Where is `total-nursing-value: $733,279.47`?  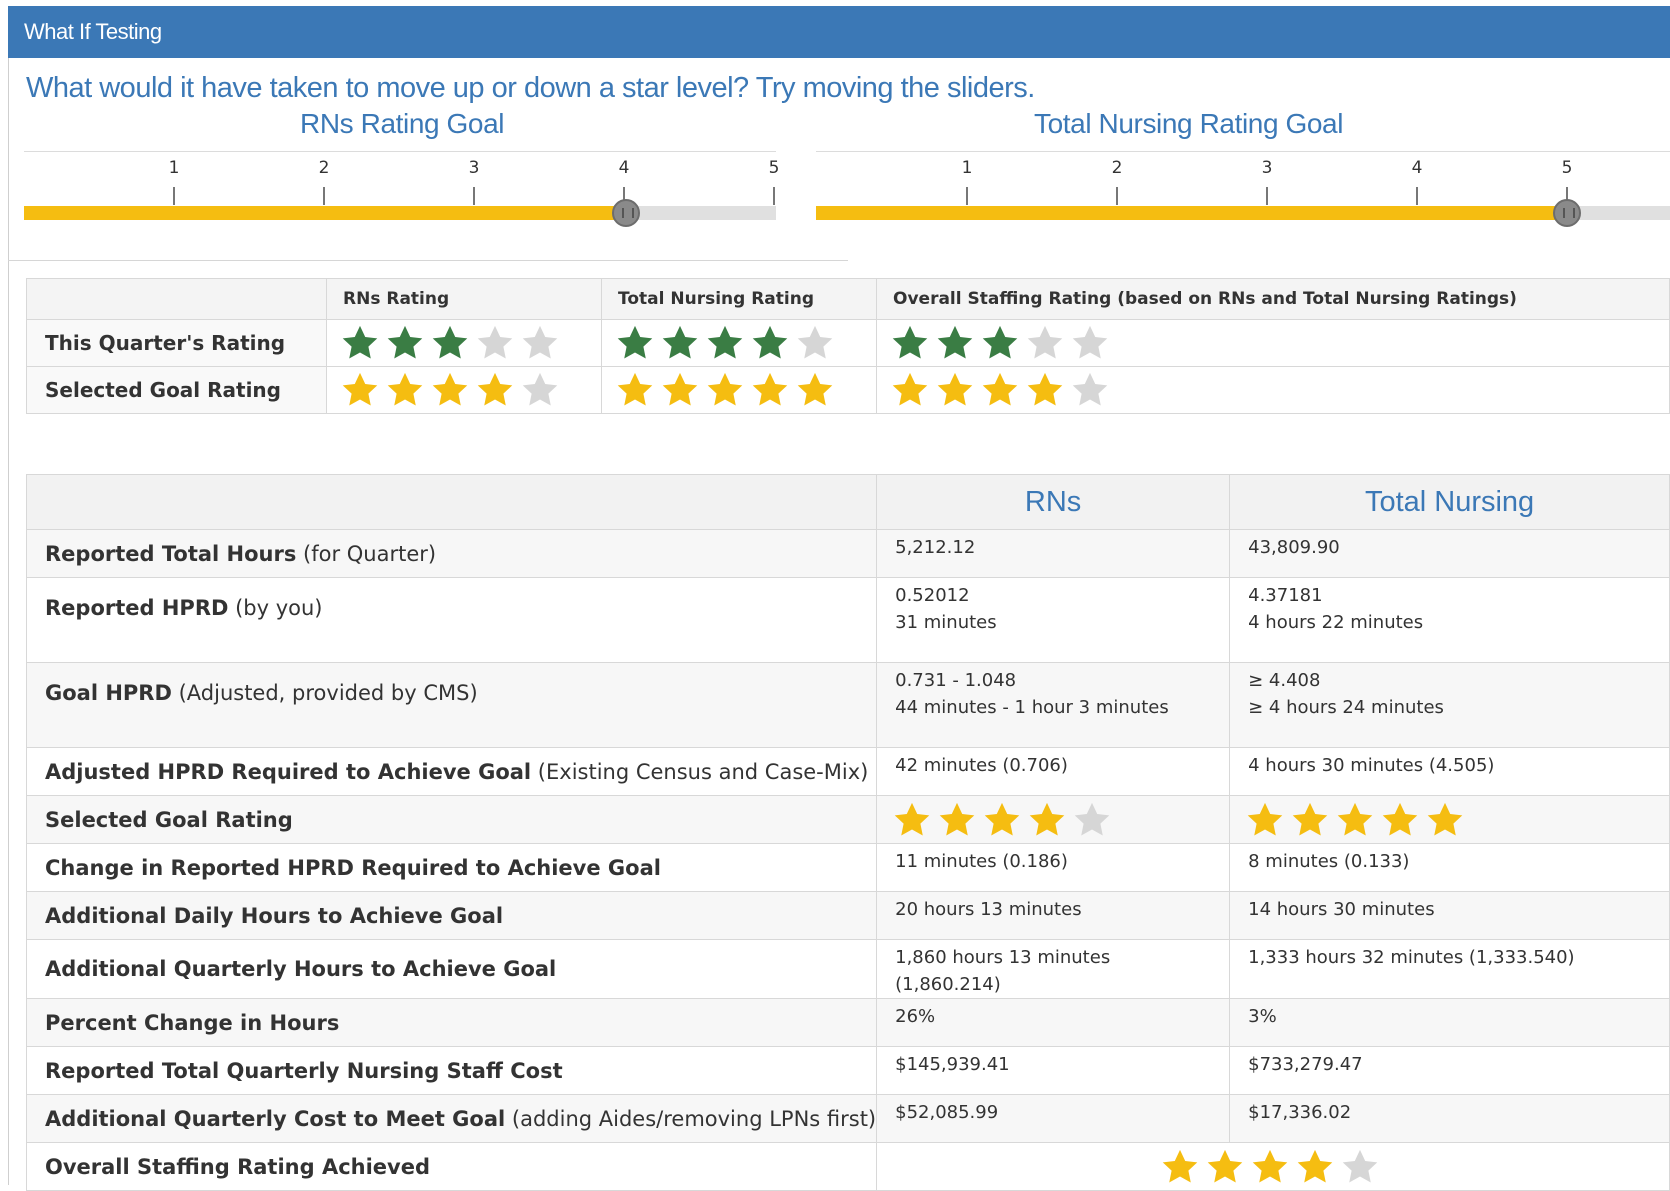
total-nursing-value: $733,279.47 is located at coordinates (1449, 1070).